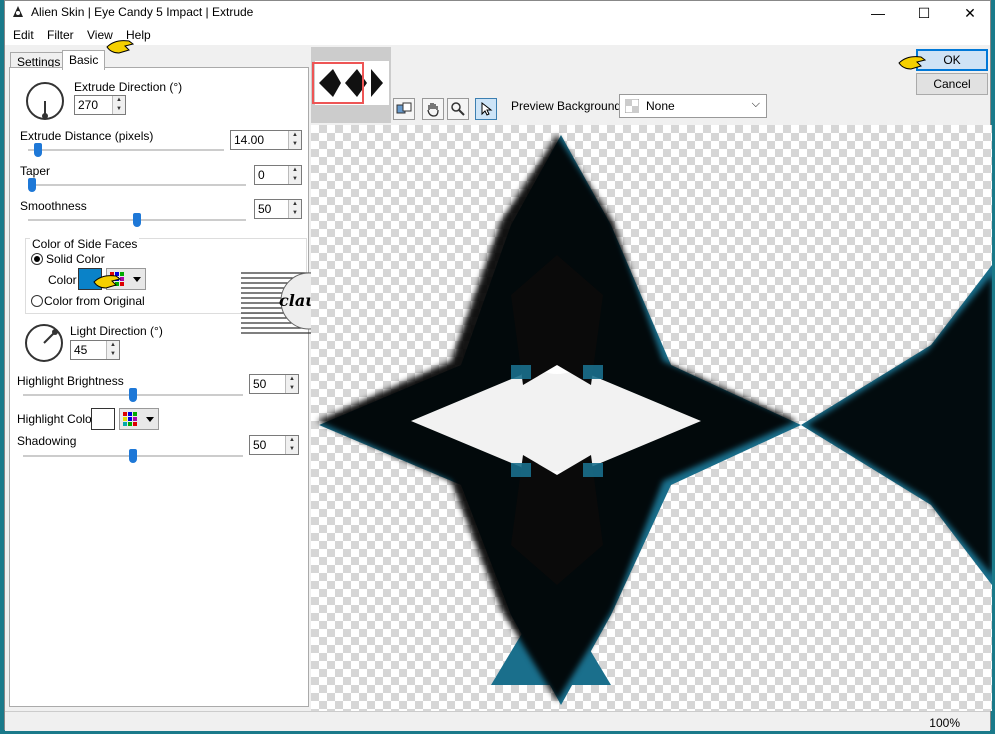 Image resolution: width=995 pixels, height=734 pixels. I want to click on highlight-brightness-stepper: ▲ ▼, so click(291, 384).